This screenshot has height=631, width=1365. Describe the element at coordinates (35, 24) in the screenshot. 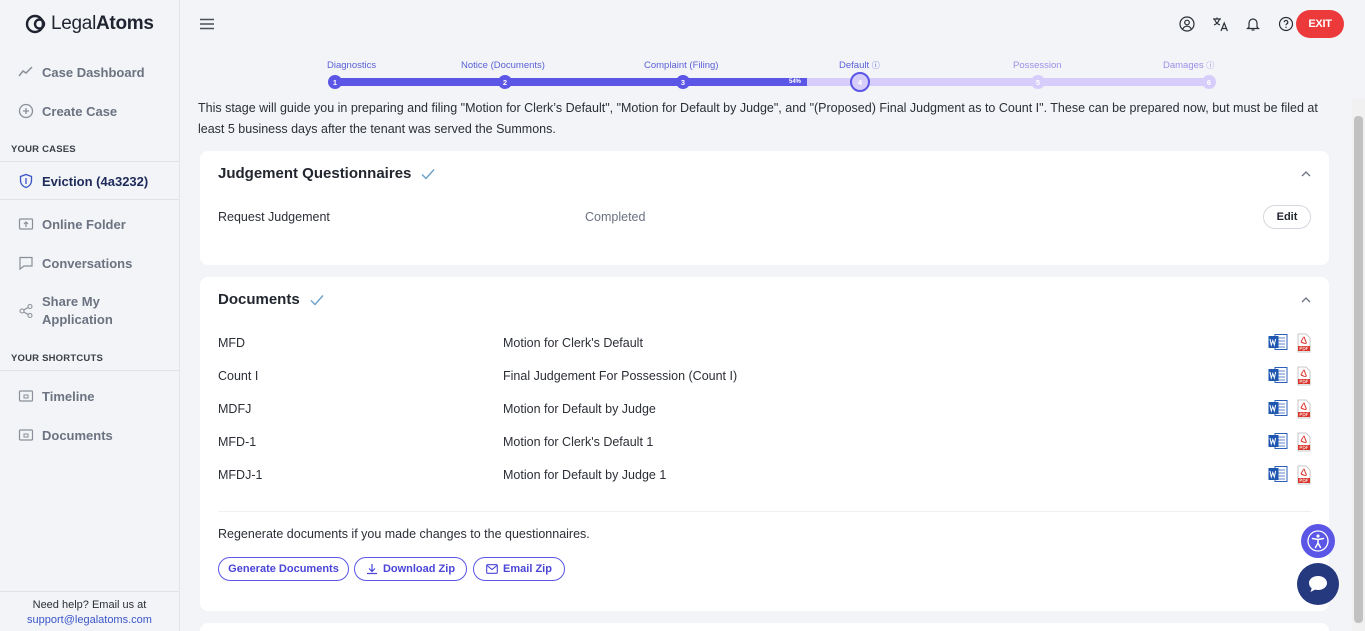

I see `logo-icon` at that location.